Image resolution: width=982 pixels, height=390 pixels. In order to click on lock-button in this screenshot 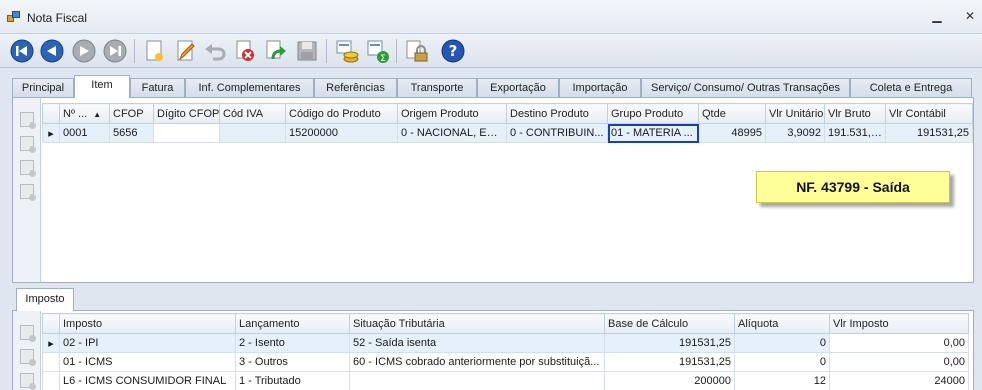, I will do `click(416, 51)`.